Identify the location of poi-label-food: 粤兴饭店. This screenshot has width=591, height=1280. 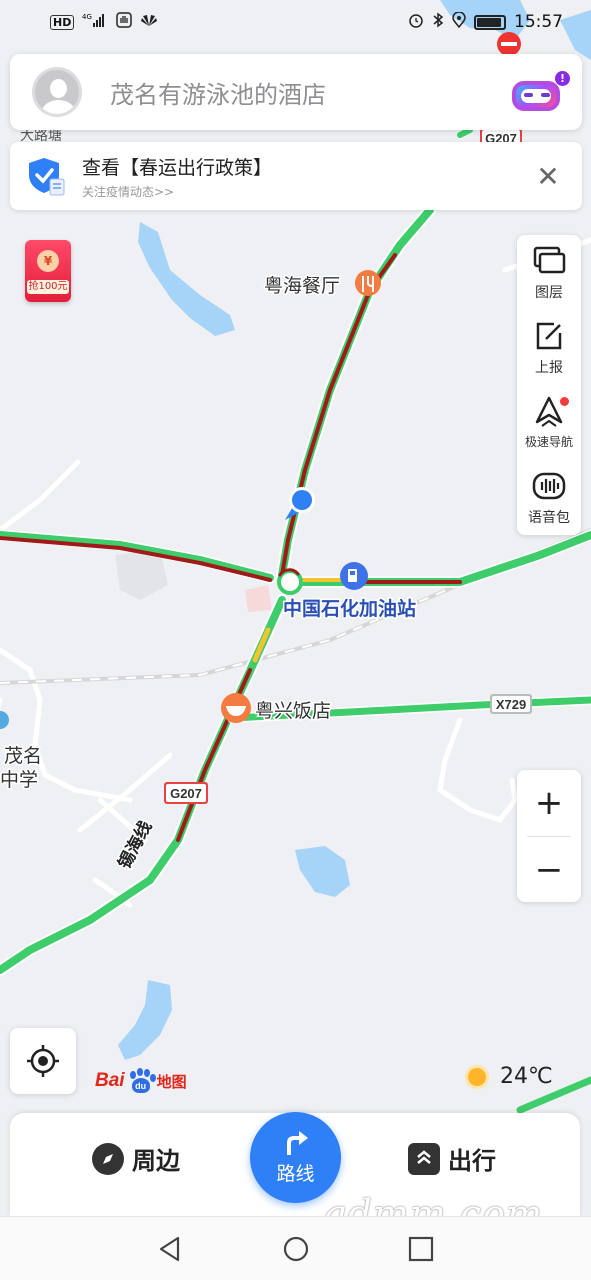
(293, 711).